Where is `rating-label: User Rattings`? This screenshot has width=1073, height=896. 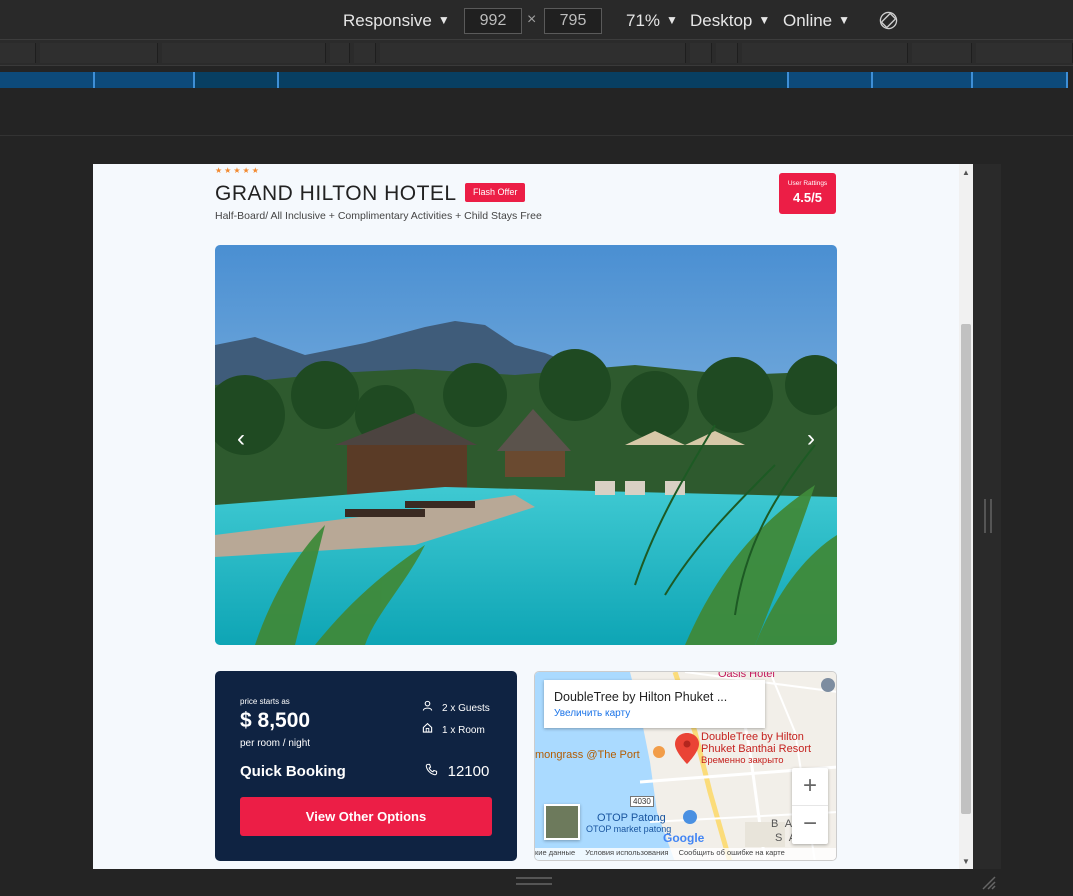 rating-label: User Rattings is located at coordinates (807, 183).